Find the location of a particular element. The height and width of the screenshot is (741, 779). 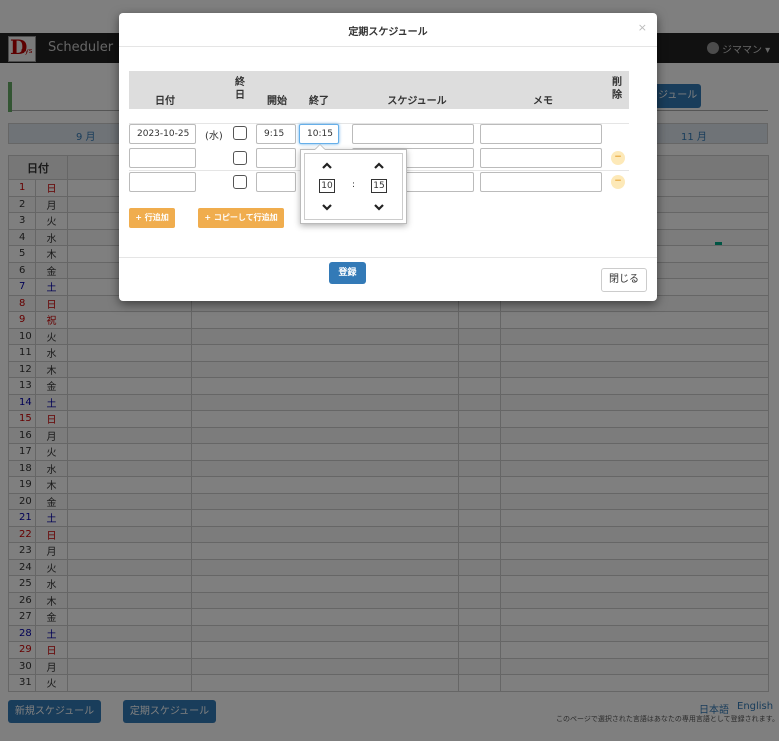

weekday-label: (水) is located at coordinates (214, 136).